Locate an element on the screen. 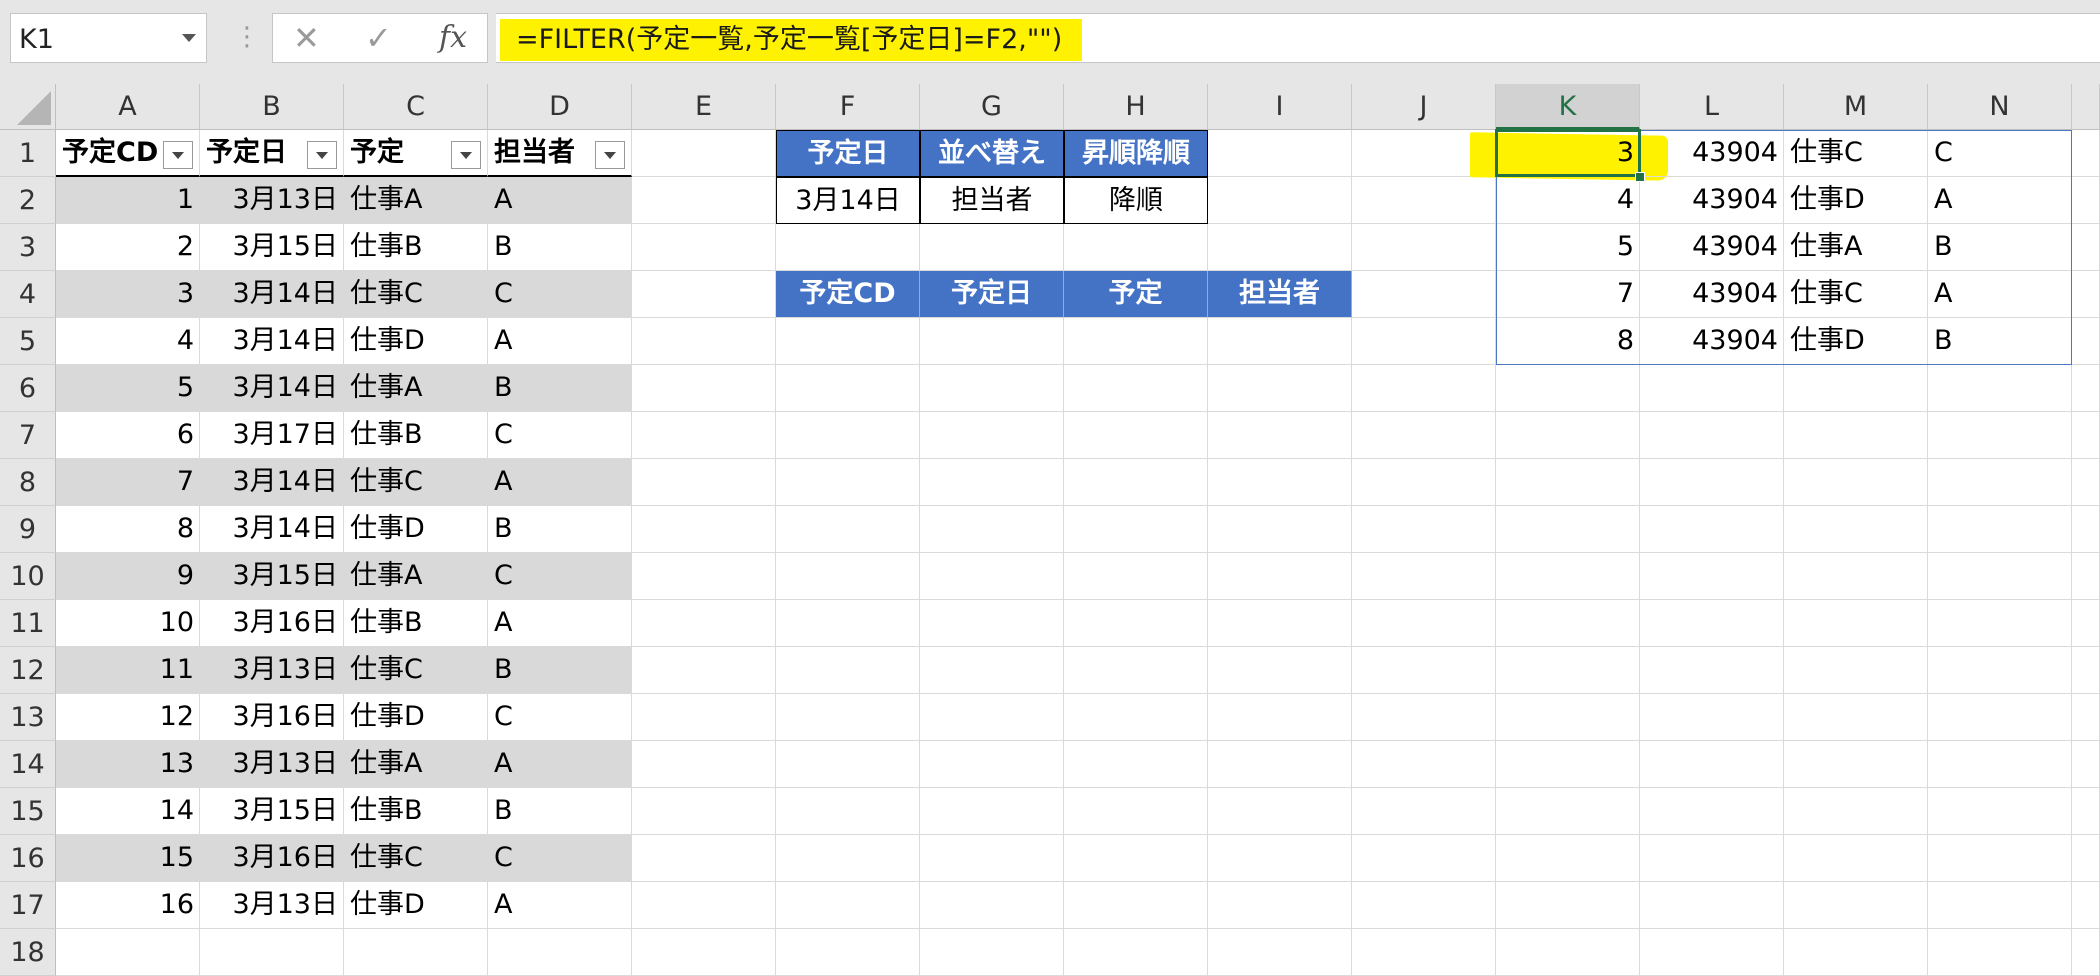 The height and width of the screenshot is (976, 2100). column-header-e: E is located at coordinates (704, 107).